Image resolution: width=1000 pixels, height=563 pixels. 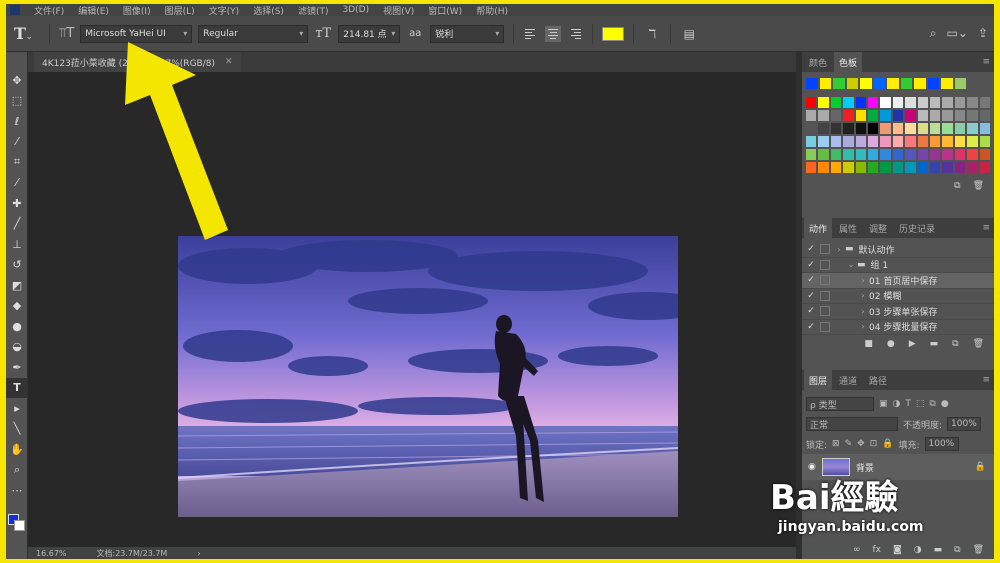 What do you see at coordinates (898, 327) in the screenshot?
I see `action-row: ✓ › 04 步骤批量保存` at bounding box center [898, 327].